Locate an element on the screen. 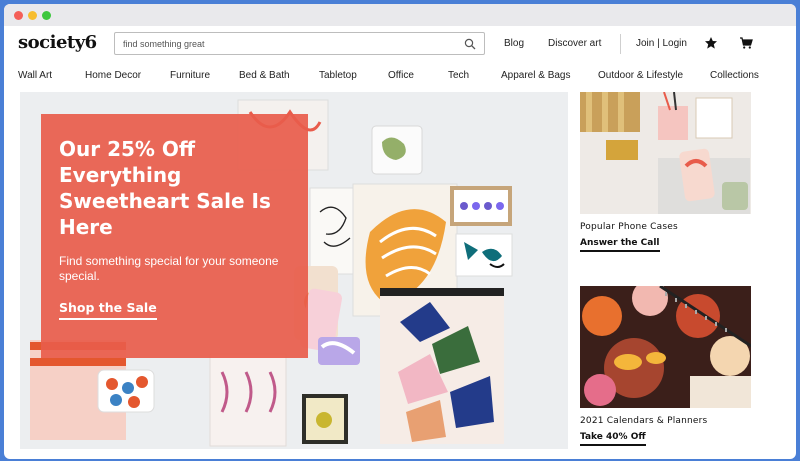  phone-cases-card: Popular Phone Cases Answer the Call is located at coordinates (665, 172).